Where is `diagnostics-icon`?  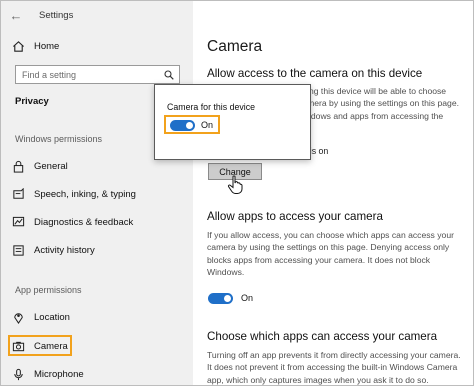
diagnostics-icon is located at coordinates (18, 222).